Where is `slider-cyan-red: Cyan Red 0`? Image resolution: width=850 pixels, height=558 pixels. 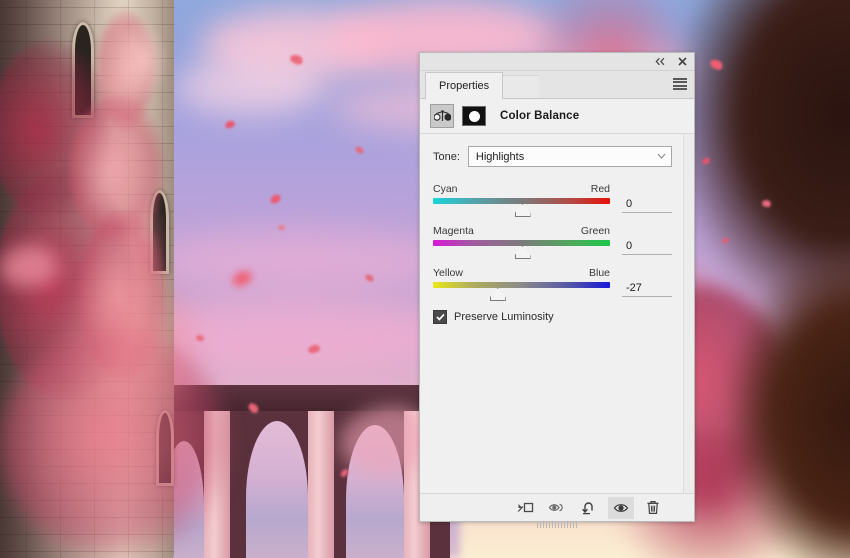 slider-cyan-red: Cyan Red 0 is located at coordinates (552, 200).